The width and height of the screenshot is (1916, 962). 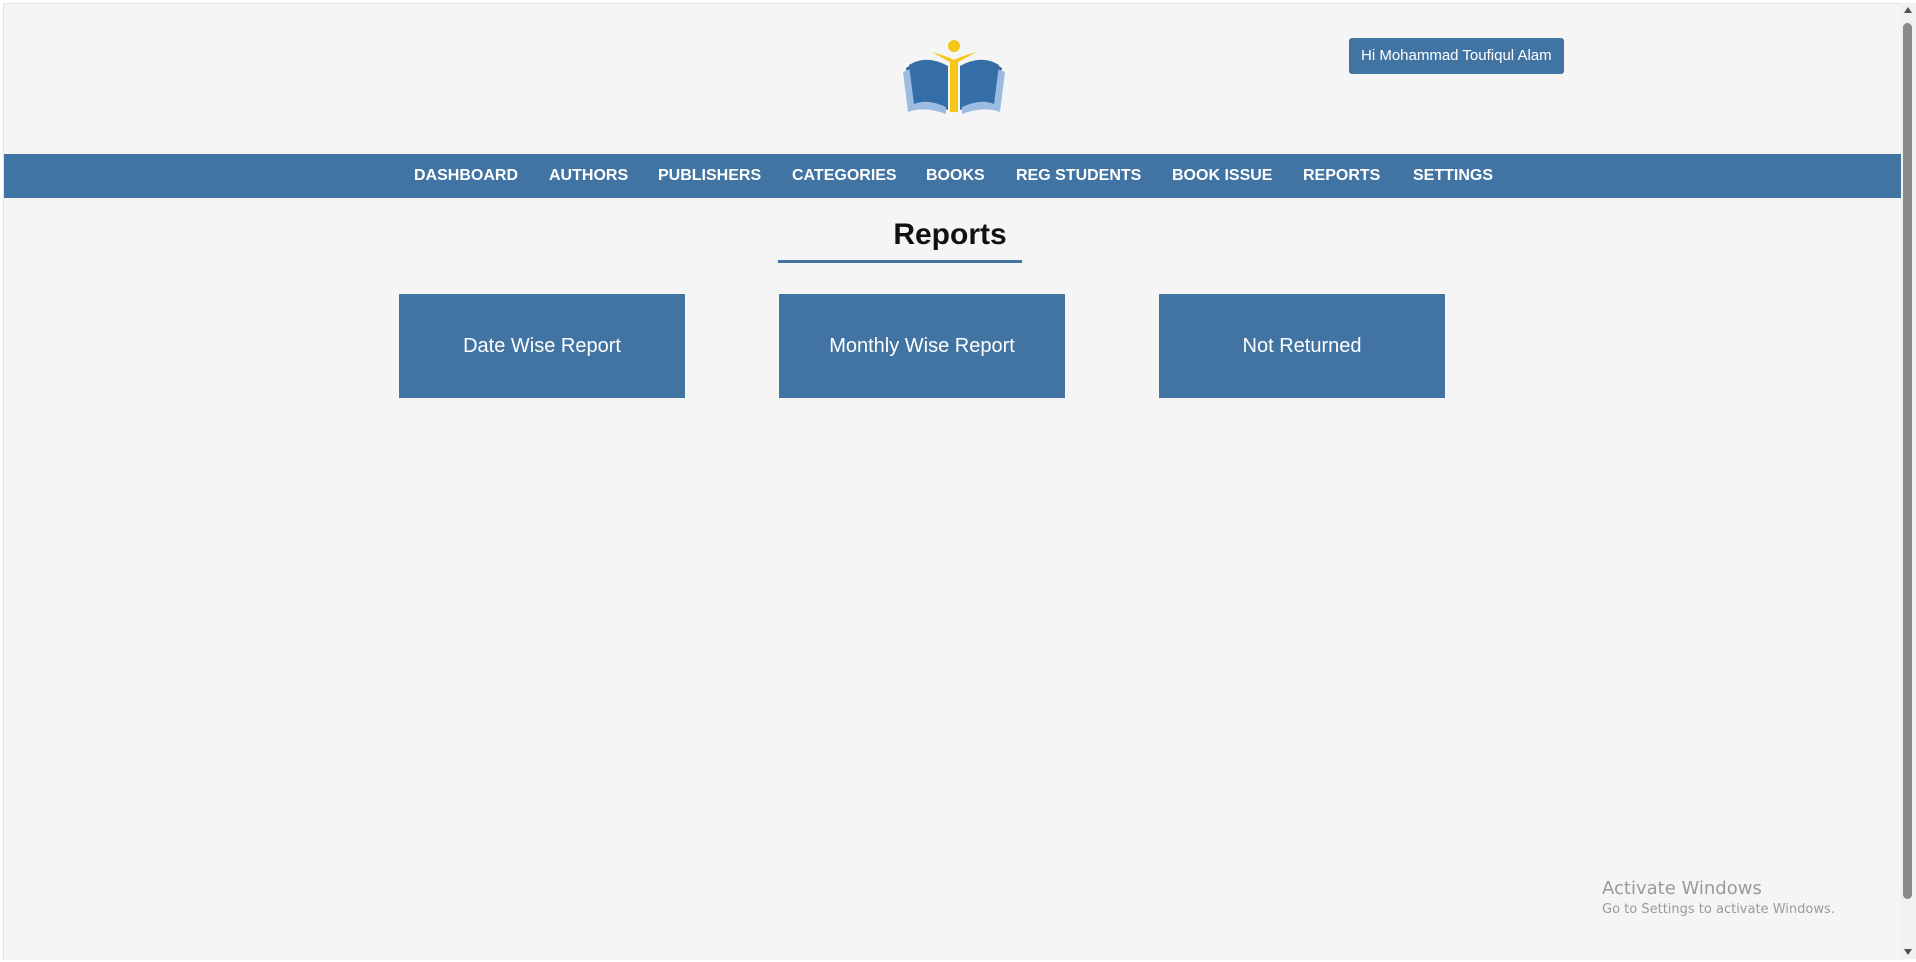 I want to click on scroll-thumb, so click(x=1907, y=461).